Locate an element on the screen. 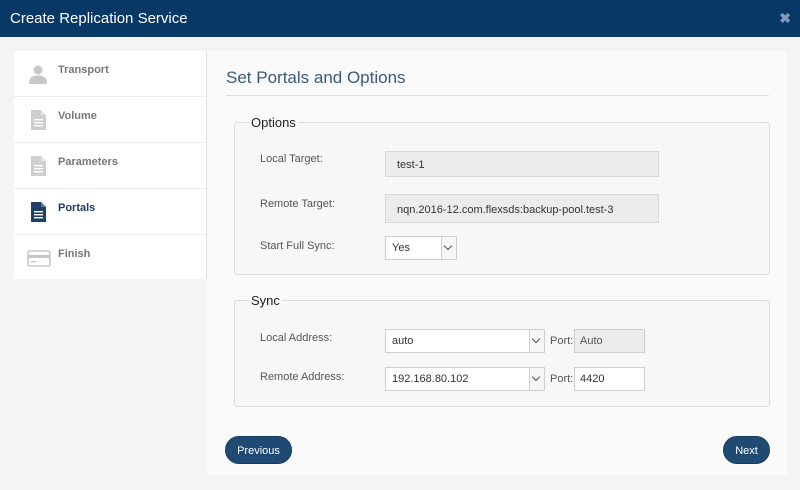 The height and width of the screenshot is (490, 800). sidebar-item-label: Parameters is located at coordinates (88, 162).